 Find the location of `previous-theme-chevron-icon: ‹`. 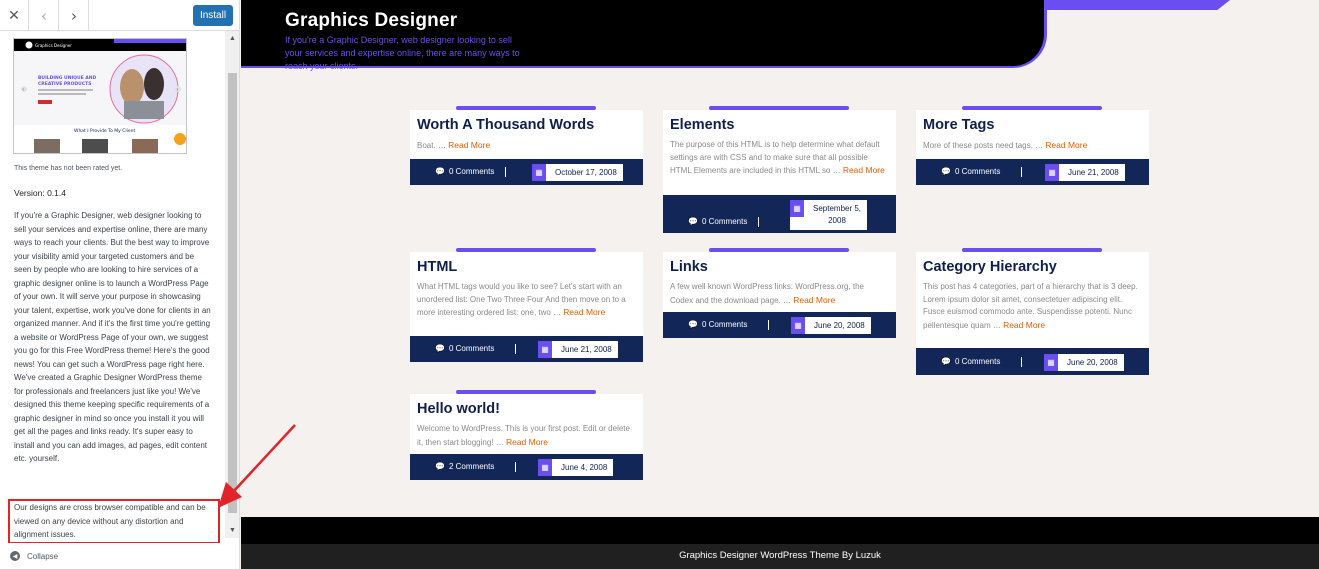

previous-theme-chevron-icon: ‹ is located at coordinates (44, 15).